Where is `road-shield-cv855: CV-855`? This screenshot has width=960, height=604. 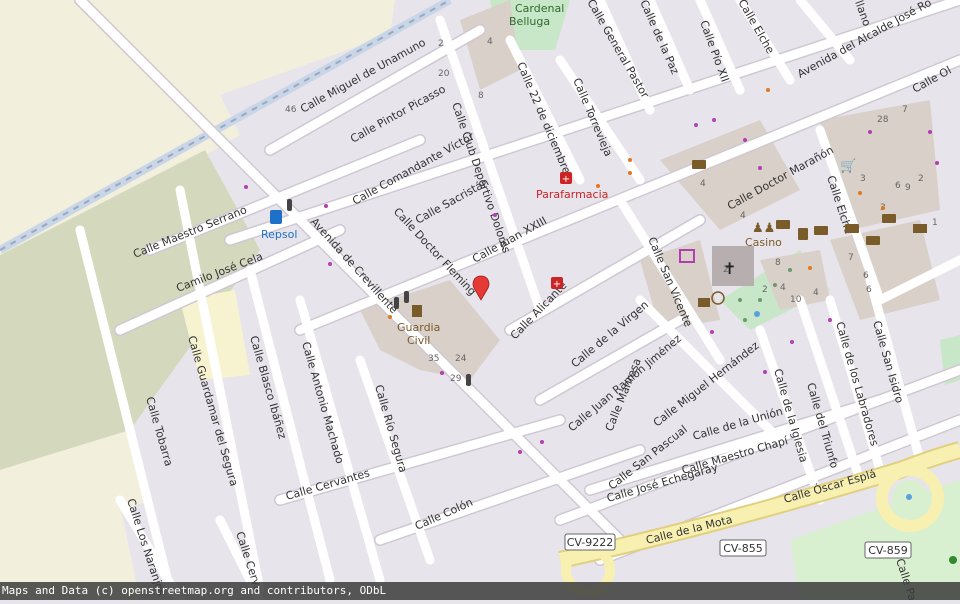 road-shield-cv855: CV-855 is located at coordinates (743, 548).